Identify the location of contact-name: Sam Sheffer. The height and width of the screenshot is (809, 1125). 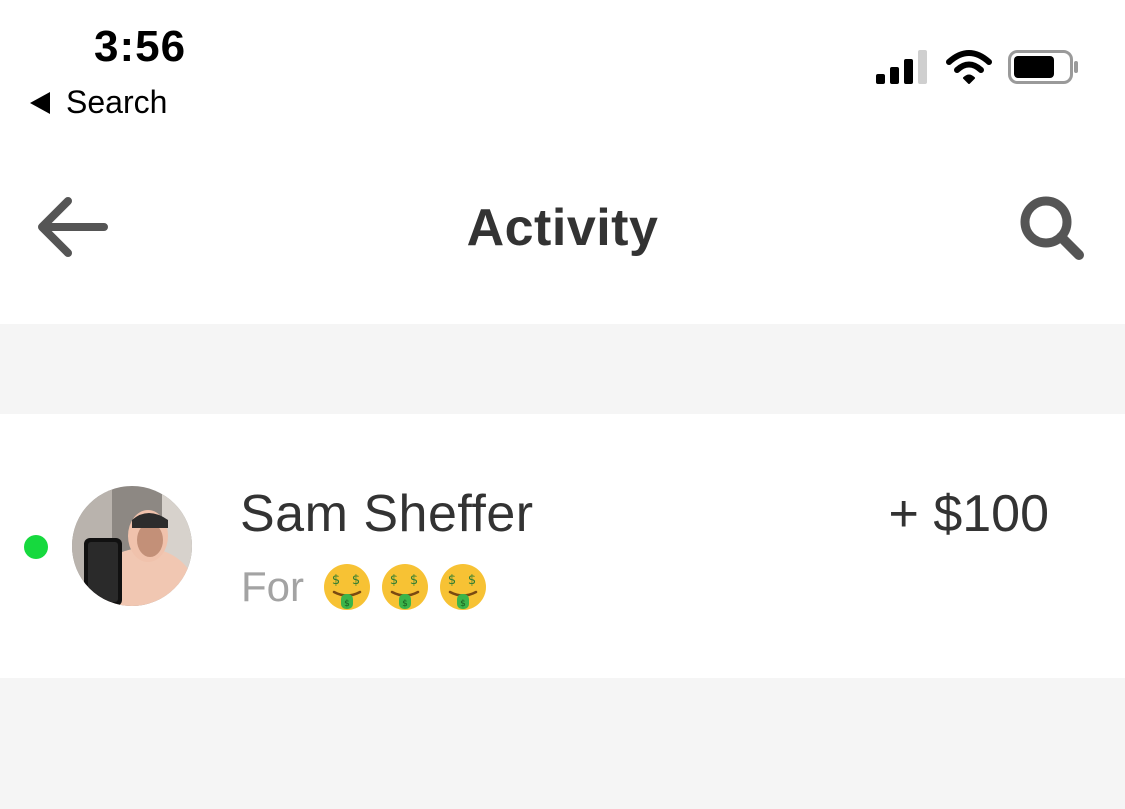
(387, 514).